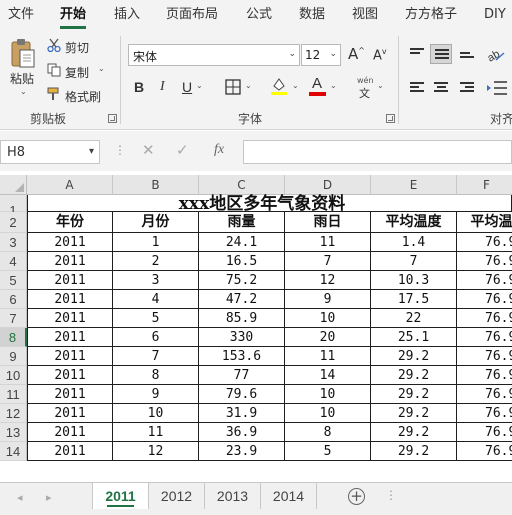 The height and width of the screenshot is (515, 512). What do you see at coordinates (21, 15) in the screenshot?
I see `menu-tab-file: 文件` at bounding box center [21, 15].